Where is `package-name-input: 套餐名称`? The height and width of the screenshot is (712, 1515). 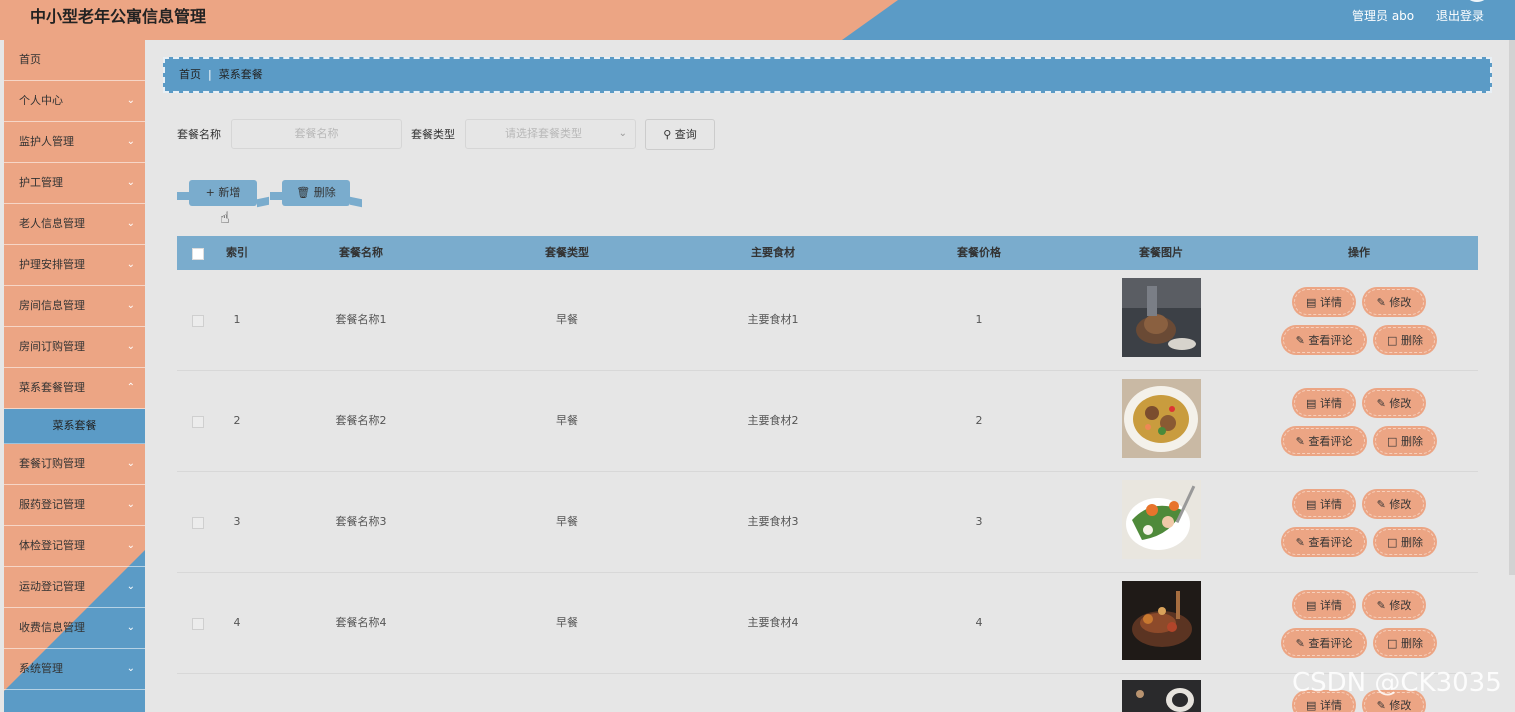 package-name-input: 套餐名称 is located at coordinates (316, 134).